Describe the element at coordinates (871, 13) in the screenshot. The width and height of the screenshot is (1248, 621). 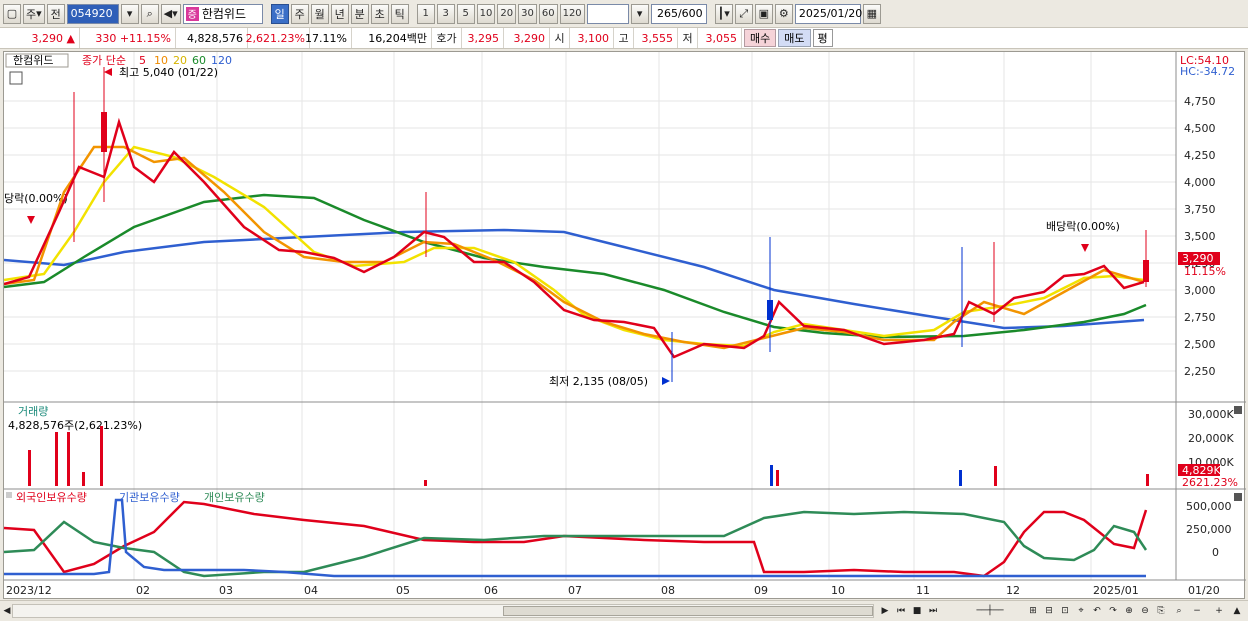
I see `calendar-icon: ▦` at that location.